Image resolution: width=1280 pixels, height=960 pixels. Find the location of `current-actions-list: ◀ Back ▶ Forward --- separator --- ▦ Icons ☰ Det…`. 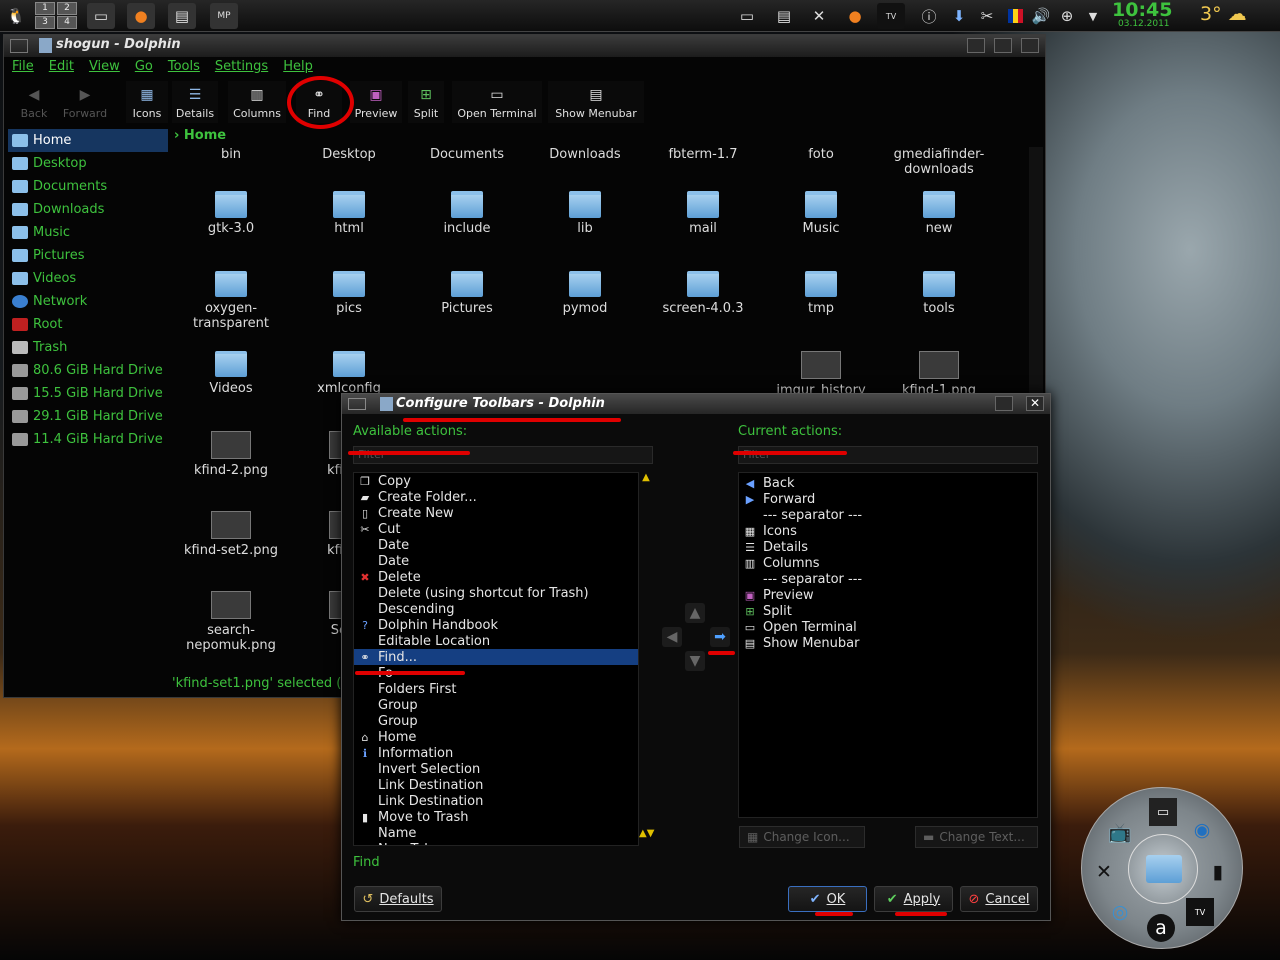

current-actions-list: ◀ Back ▶ Forward --- separator --- ▦ Icons ☰ Det… is located at coordinates (888, 645).